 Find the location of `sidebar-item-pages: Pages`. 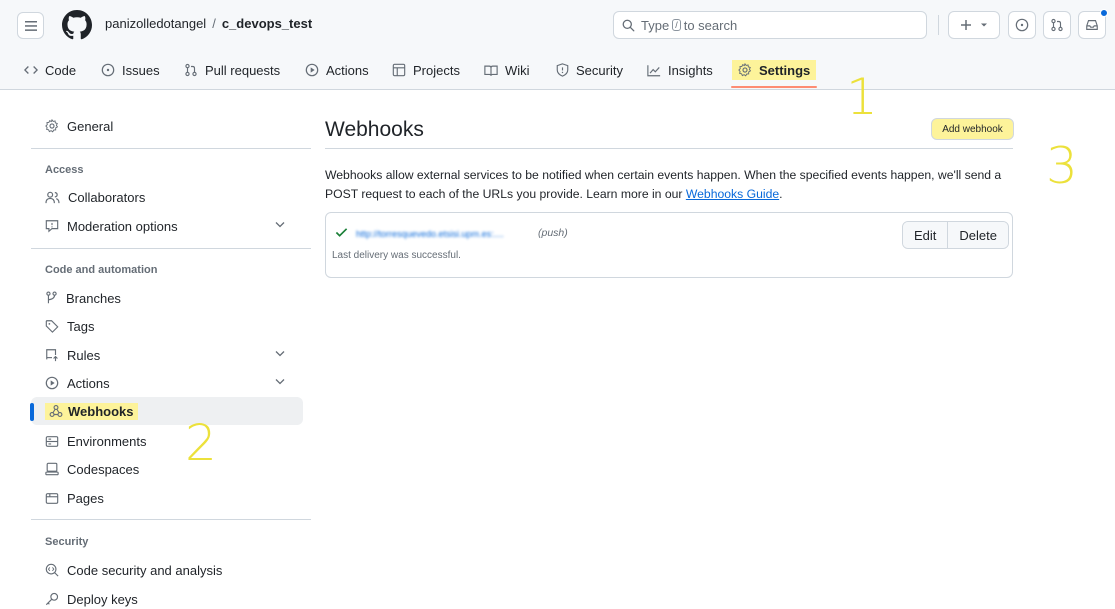

sidebar-item-pages: Pages is located at coordinates (167, 498).